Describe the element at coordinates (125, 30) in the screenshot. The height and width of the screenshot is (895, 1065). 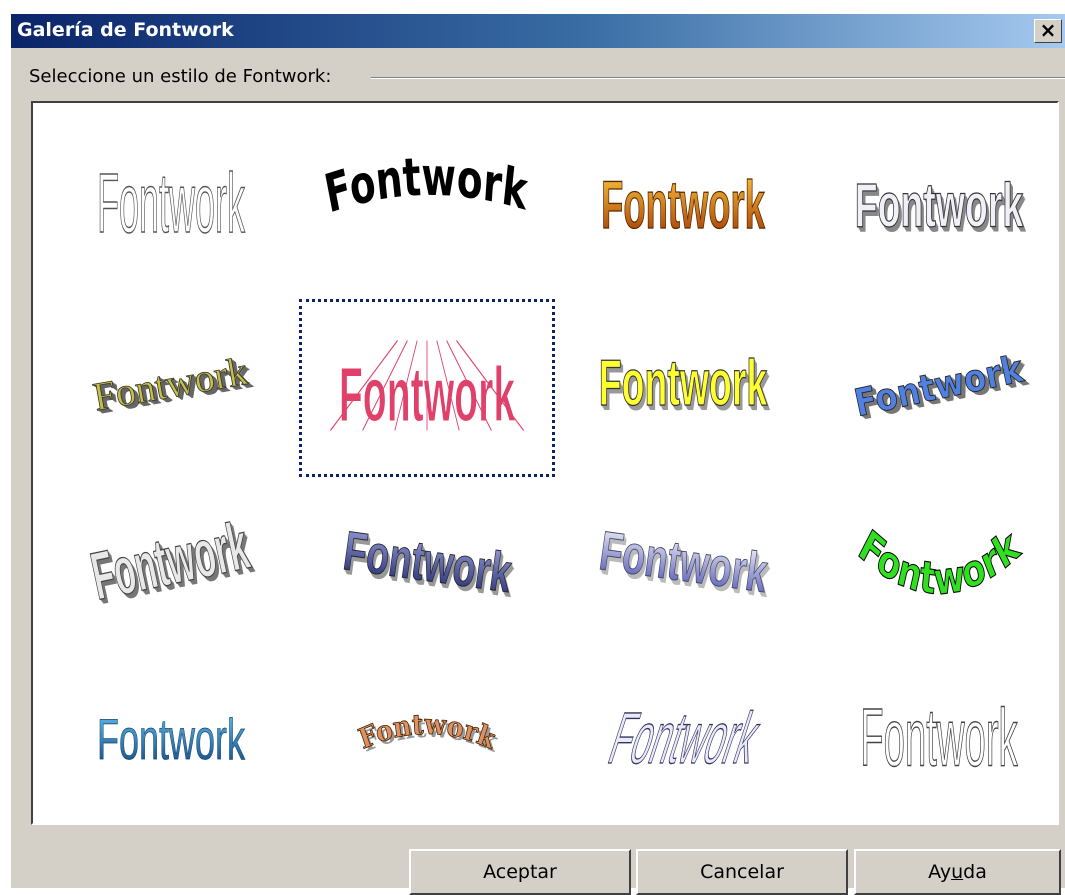
I see `dialog-title: Galería de Fontwork` at that location.